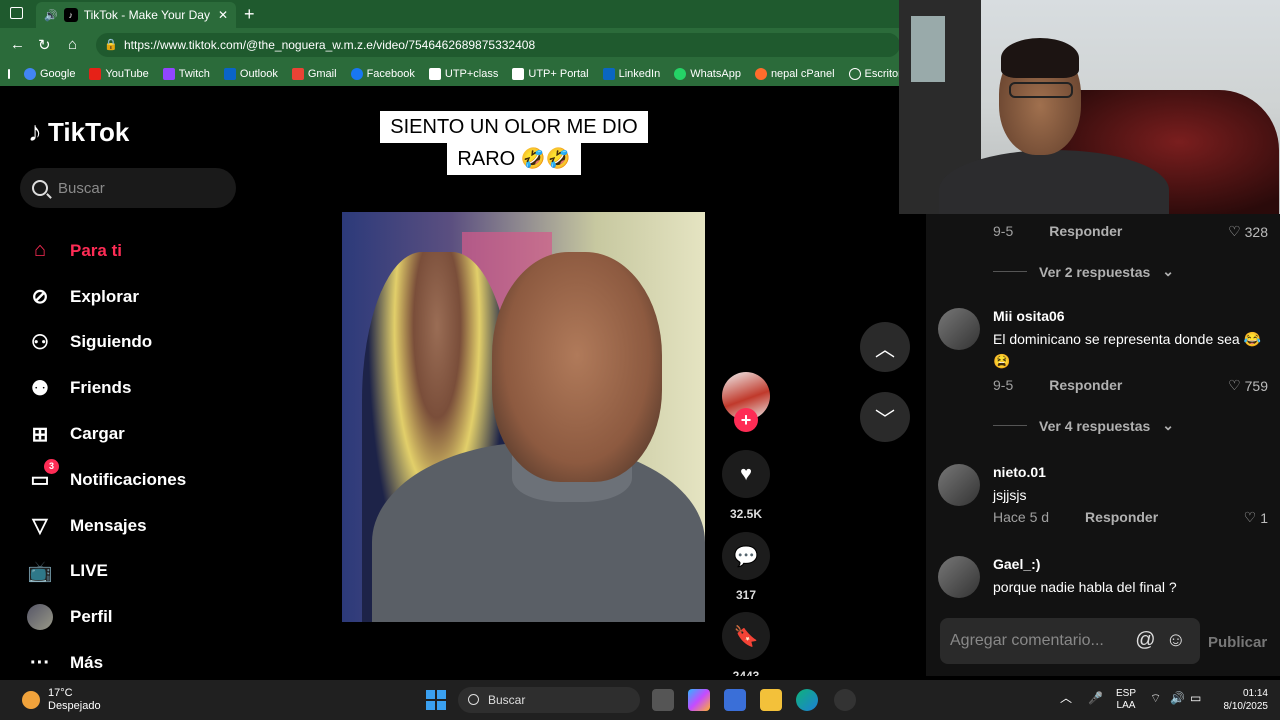 The width and height of the screenshot is (1280, 720). What do you see at coordinates (106, 617) in the screenshot?
I see `sidebar-item-perfil: Perfil` at bounding box center [106, 617].